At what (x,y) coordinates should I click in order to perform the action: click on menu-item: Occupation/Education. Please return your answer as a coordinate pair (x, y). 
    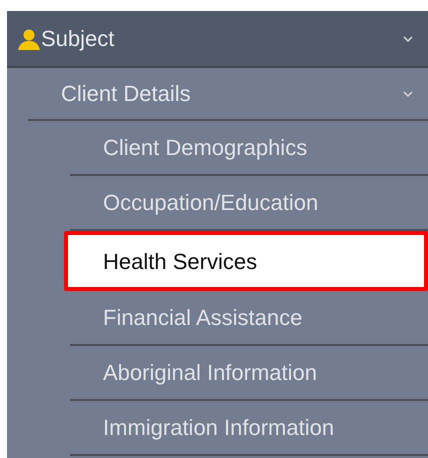
    Looking at the image, I should click on (210, 202).